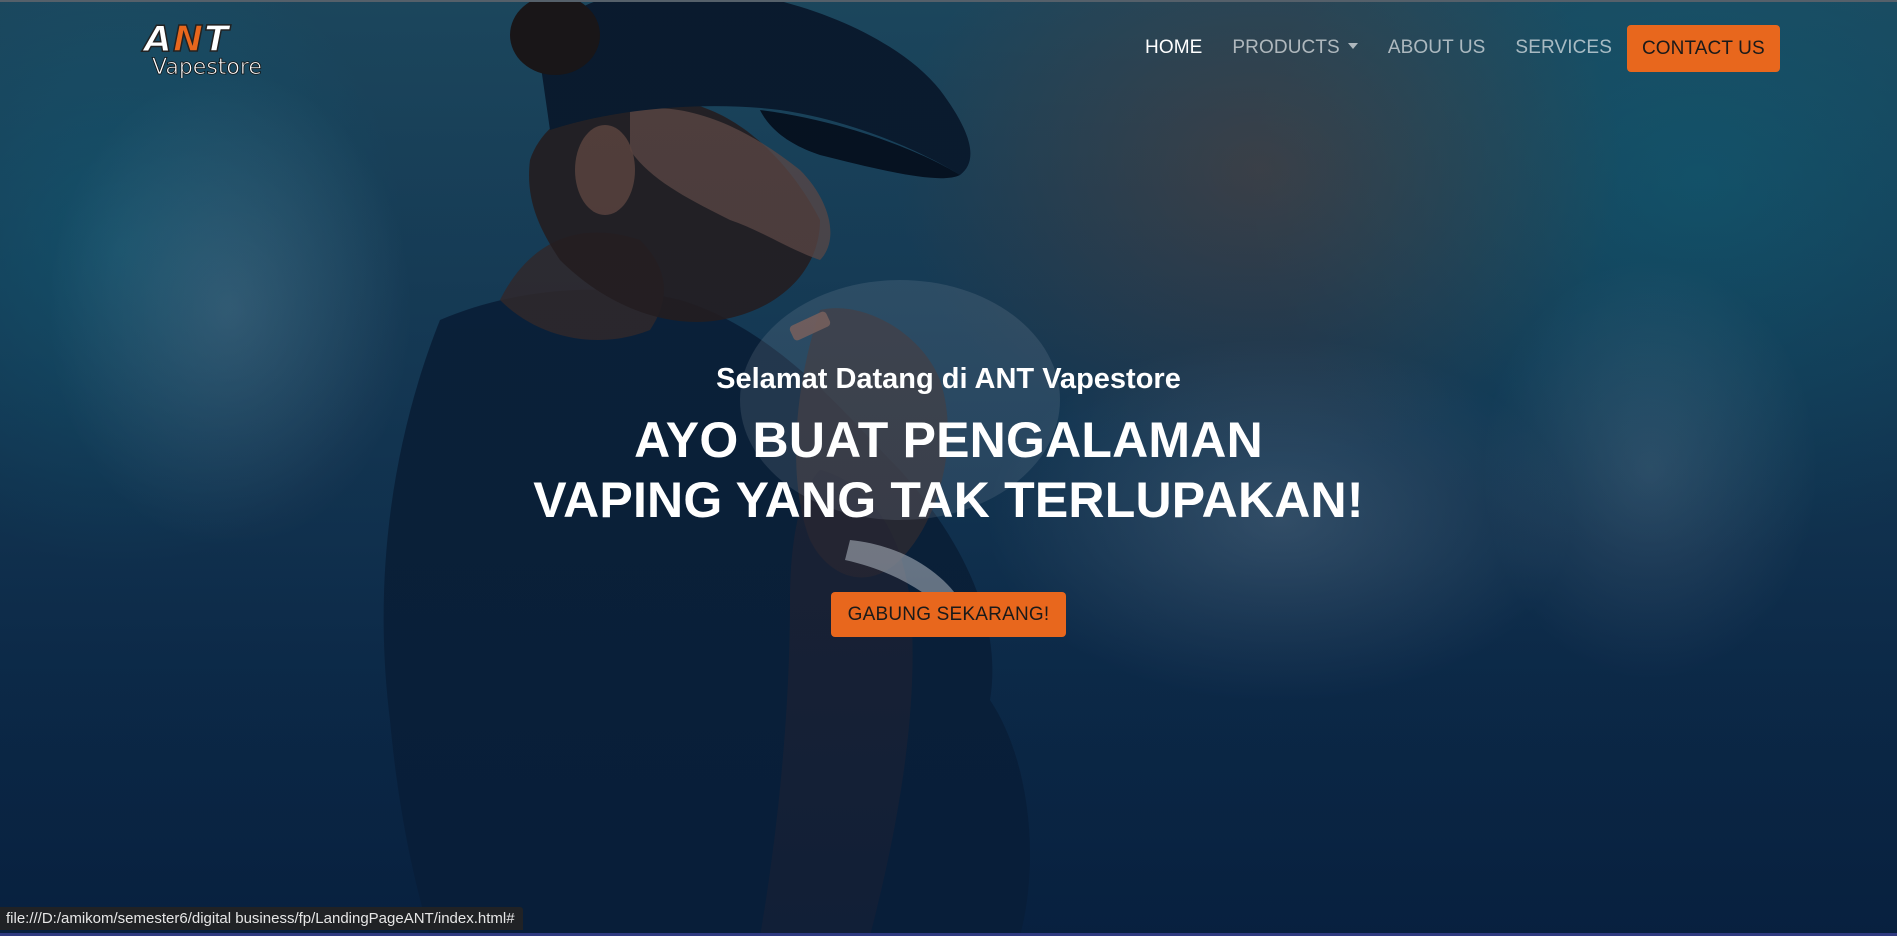 This screenshot has height=936, width=1897. I want to click on nav-services-link: SERVICES, so click(1563, 48).